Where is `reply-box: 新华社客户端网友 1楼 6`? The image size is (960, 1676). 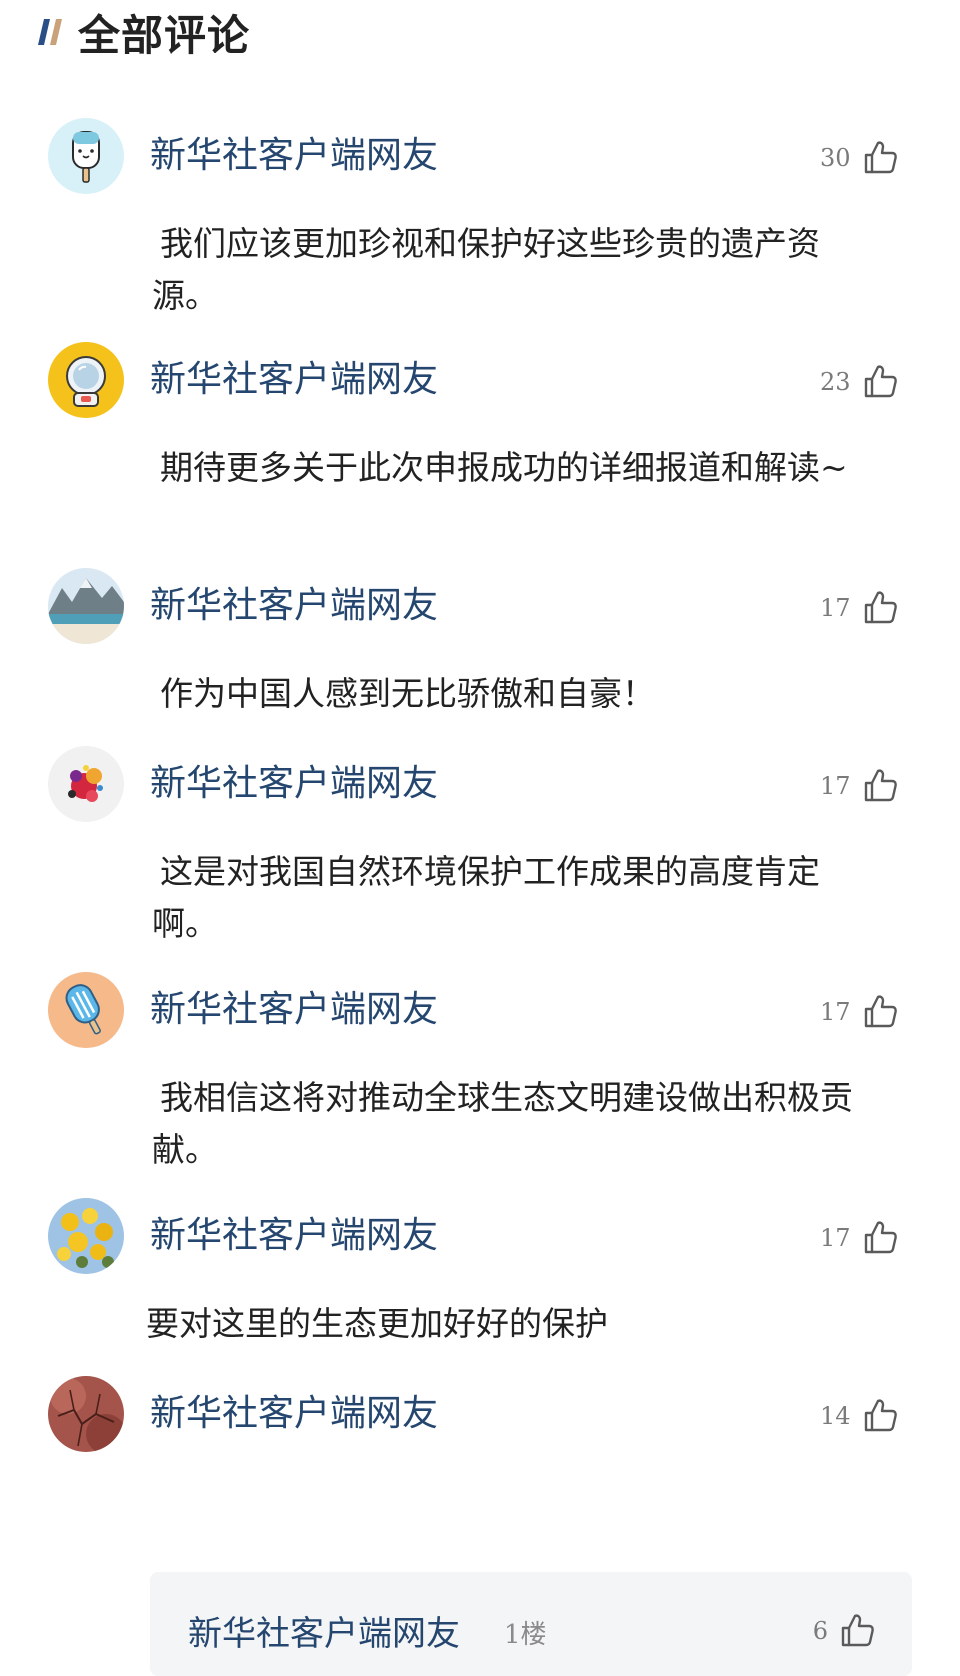 reply-box: 新华社客户端网友 1楼 6 is located at coordinates (531, 1624).